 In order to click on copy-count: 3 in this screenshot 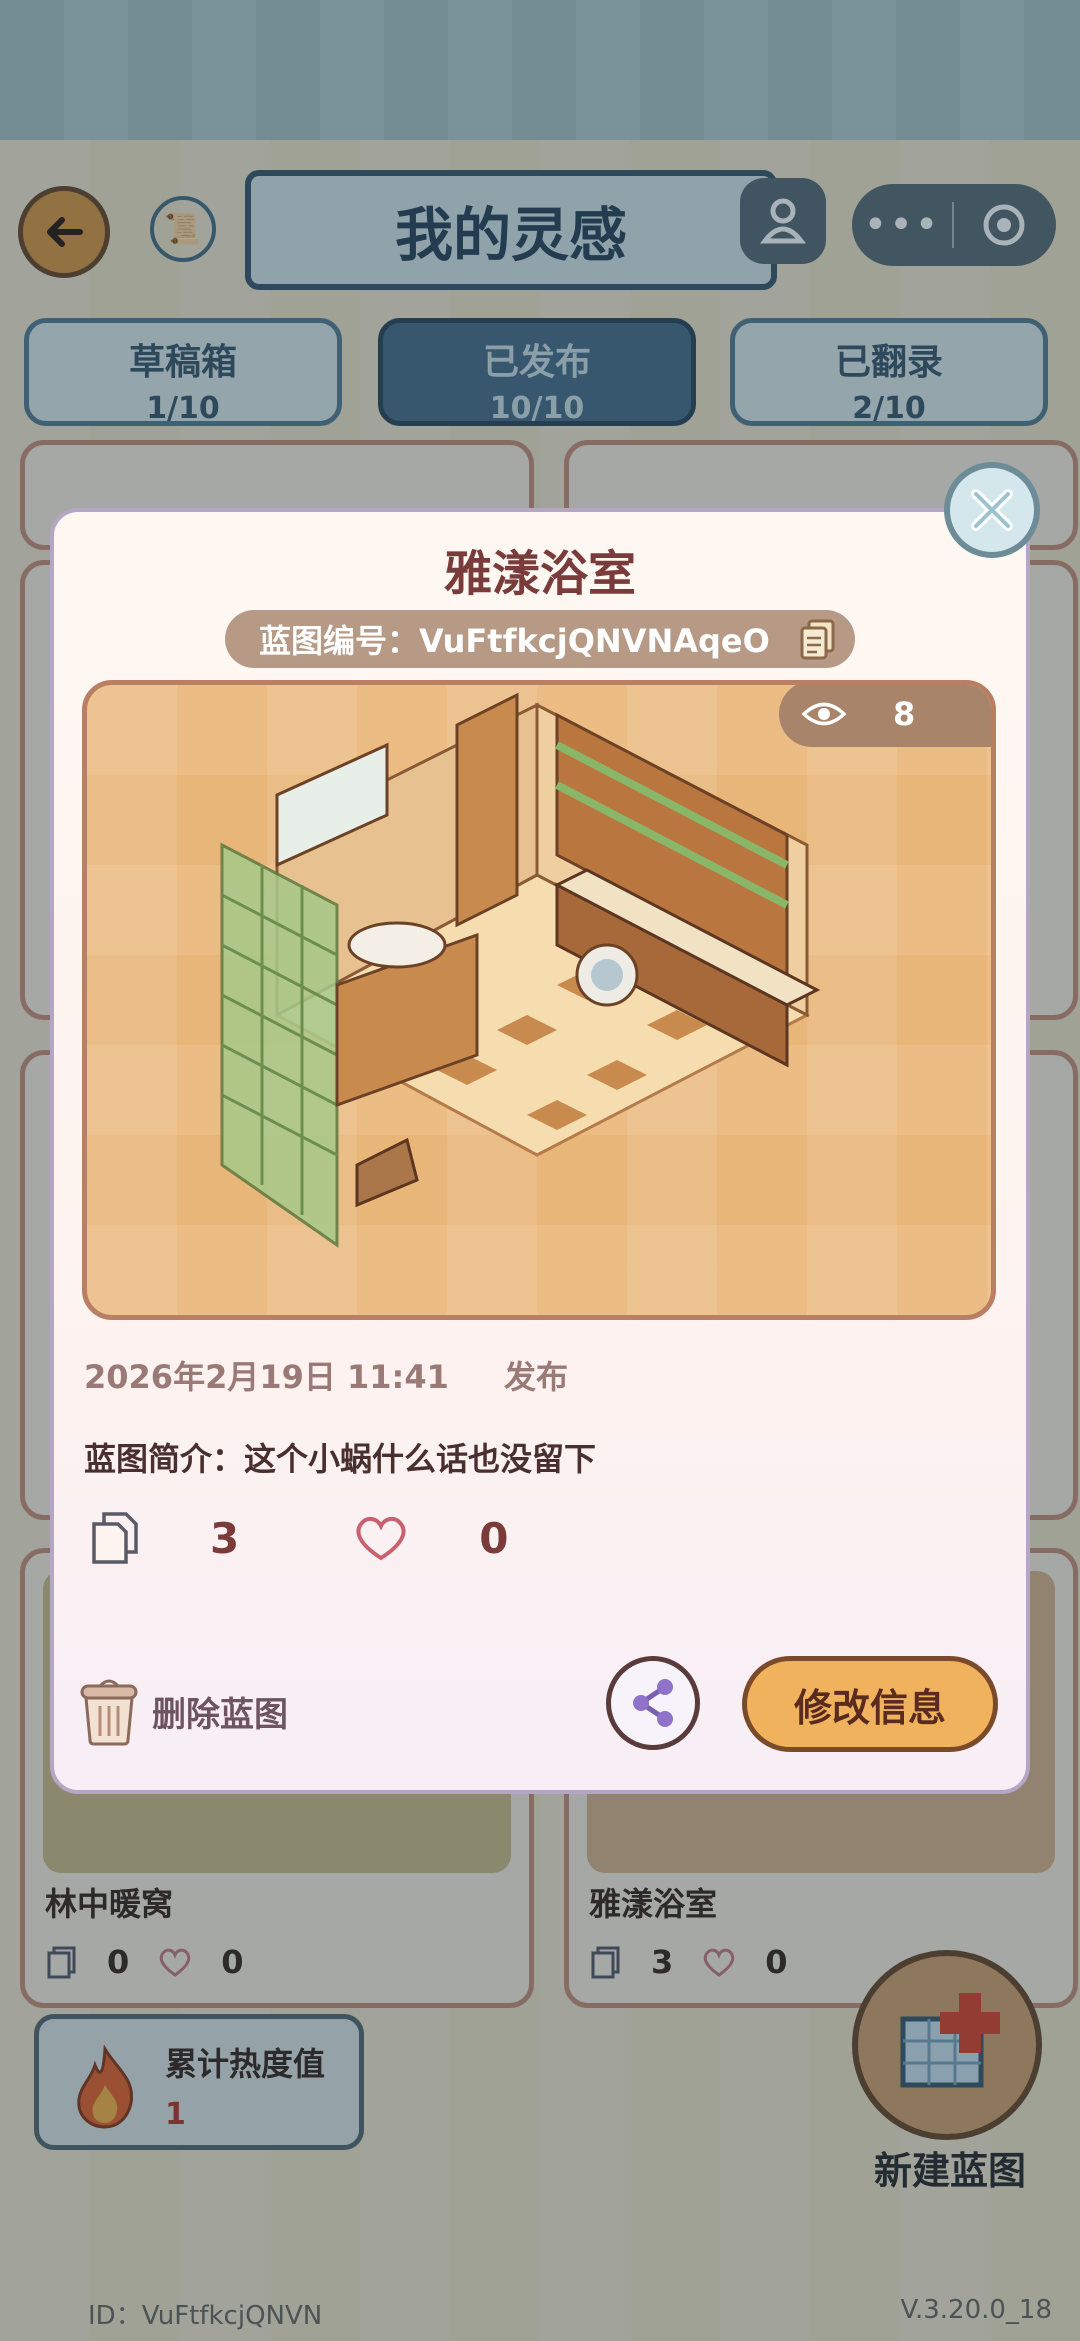, I will do `click(225, 1538)`.